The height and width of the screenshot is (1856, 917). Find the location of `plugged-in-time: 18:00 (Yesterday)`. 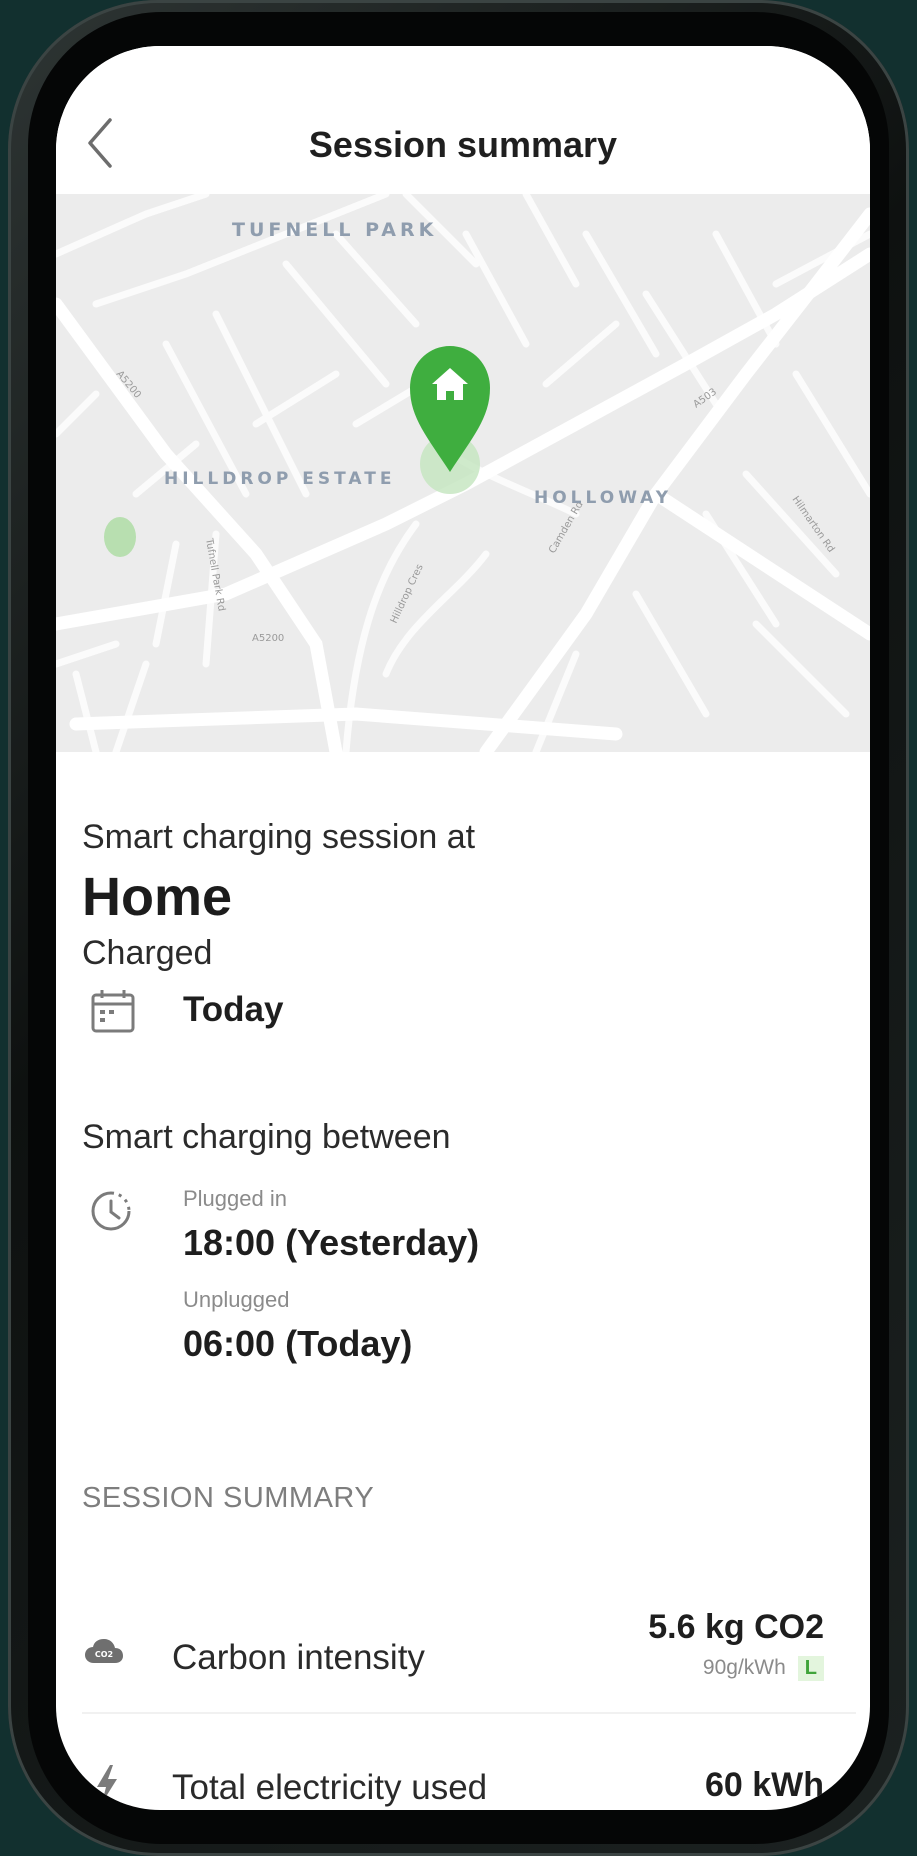

plugged-in-time: 18:00 (Yesterday) is located at coordinates (331, 1242).